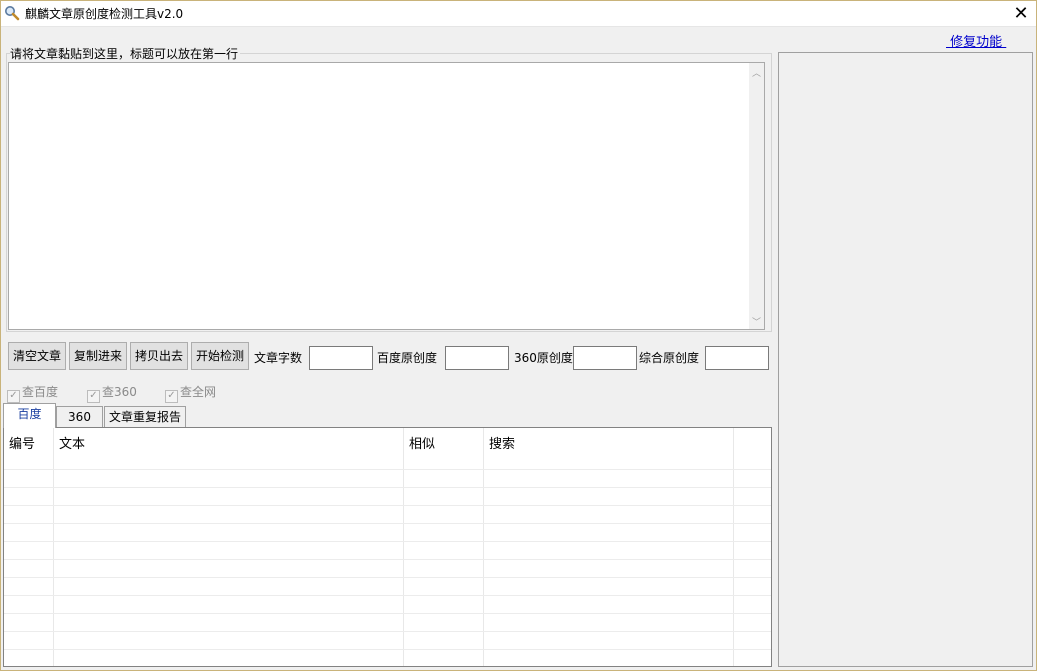 The height and width of the screenshot is (671, 1037). I want to click on copy-out-button: 拷贝出去, so click(159, 356).